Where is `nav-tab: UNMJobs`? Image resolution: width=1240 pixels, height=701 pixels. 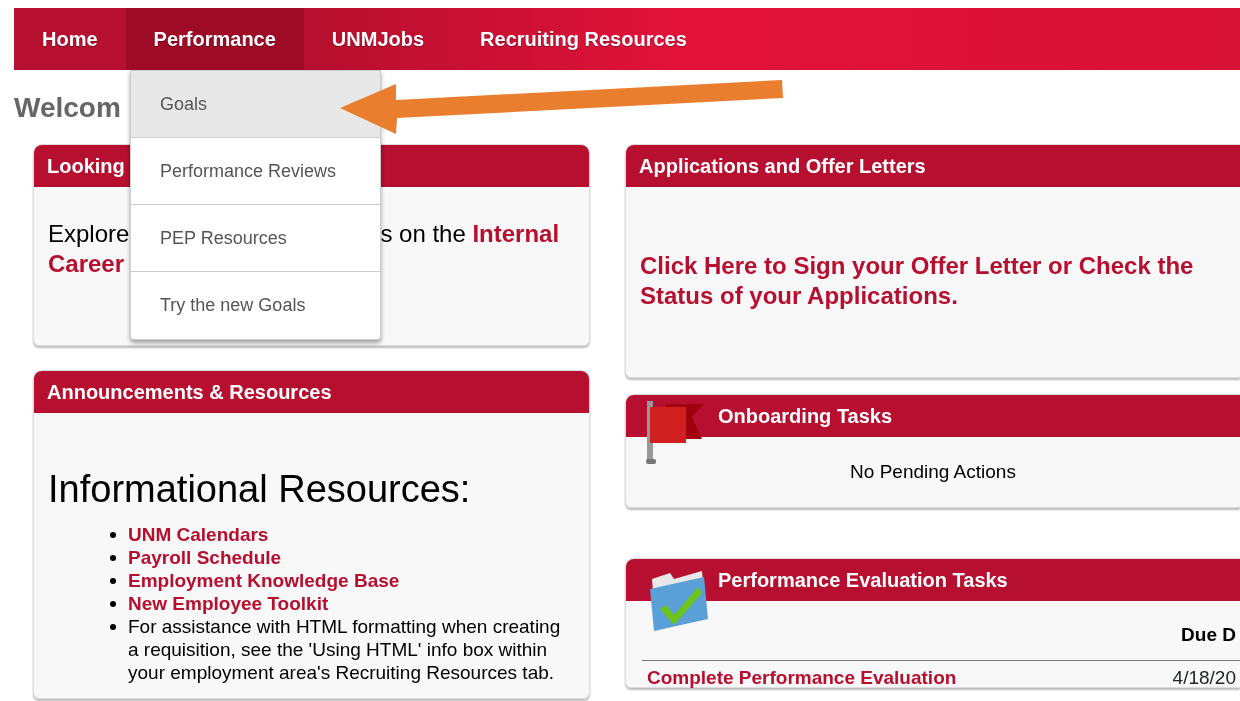
nav-tab: UNMJobs is located at coordinates (378, 39).